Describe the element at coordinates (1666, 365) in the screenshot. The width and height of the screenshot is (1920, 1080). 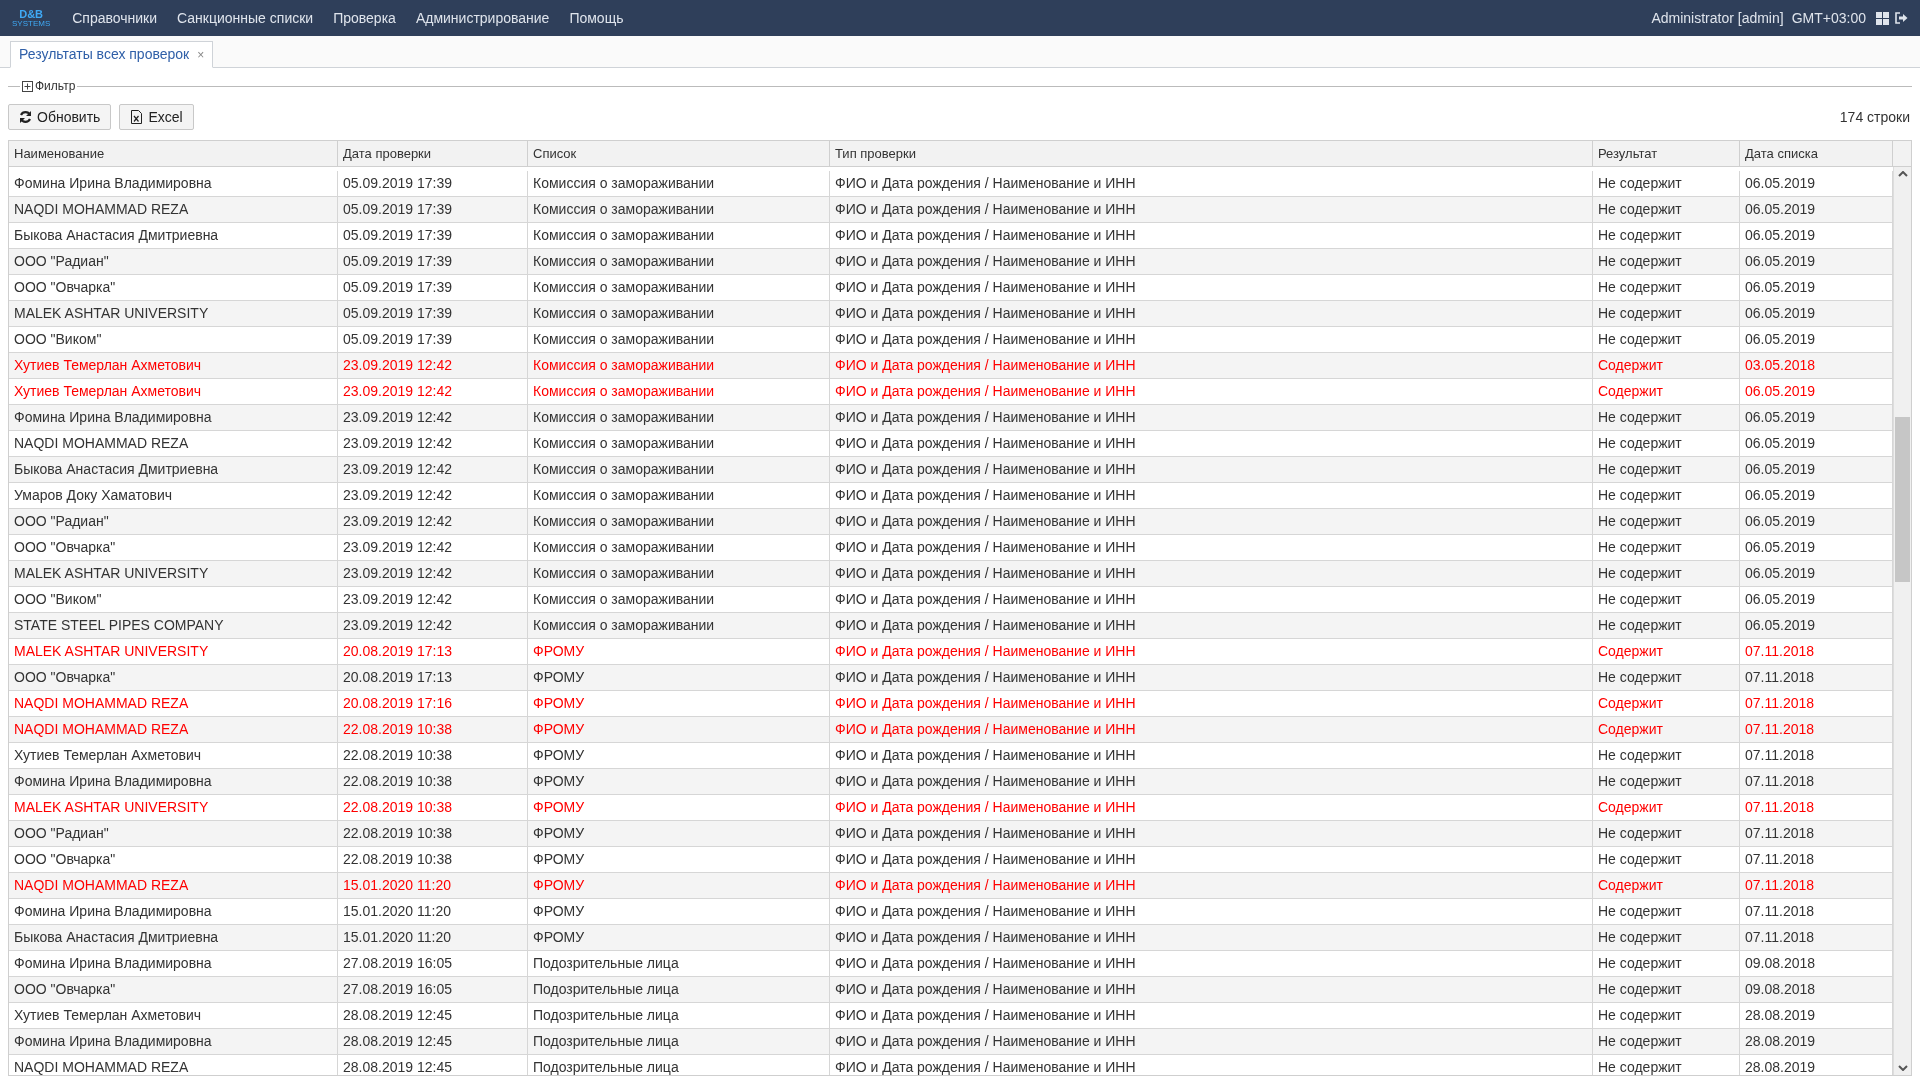
I see `table-cell: Содержит` at that location.